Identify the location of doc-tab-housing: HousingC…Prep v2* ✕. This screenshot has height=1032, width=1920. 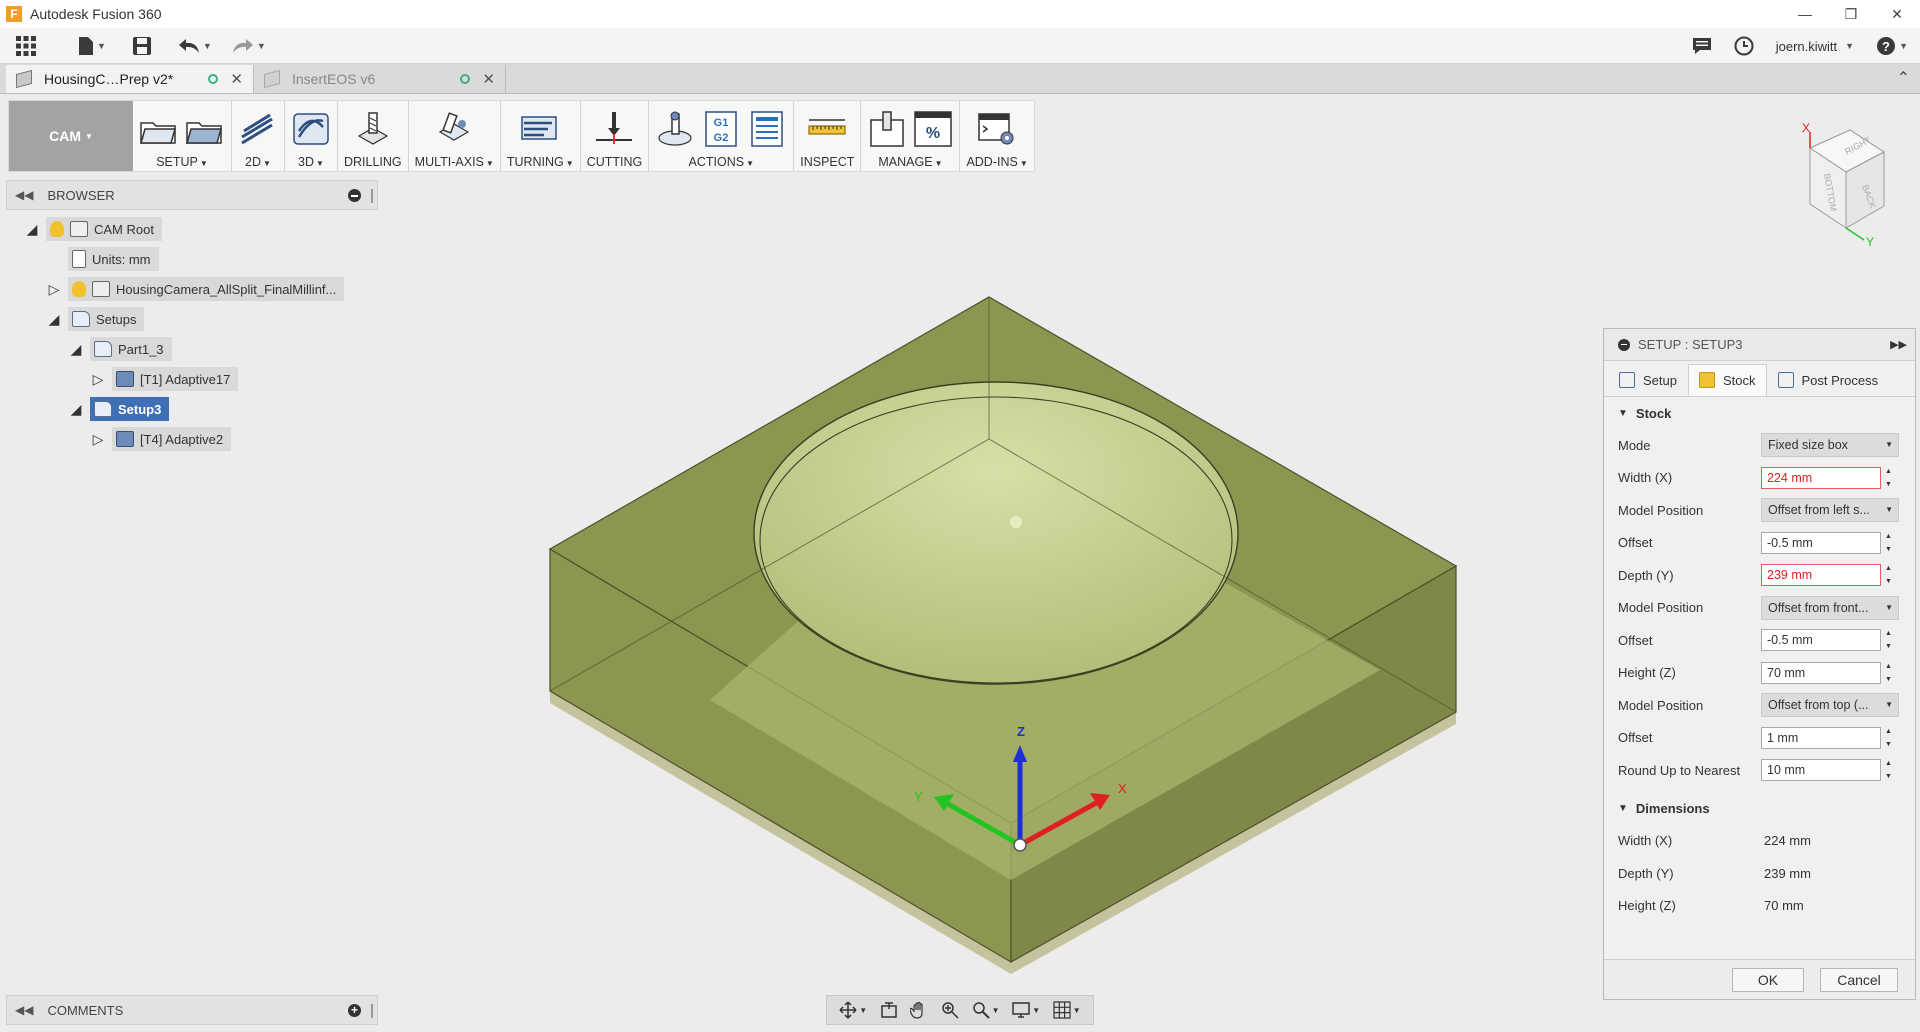
(130, 79).